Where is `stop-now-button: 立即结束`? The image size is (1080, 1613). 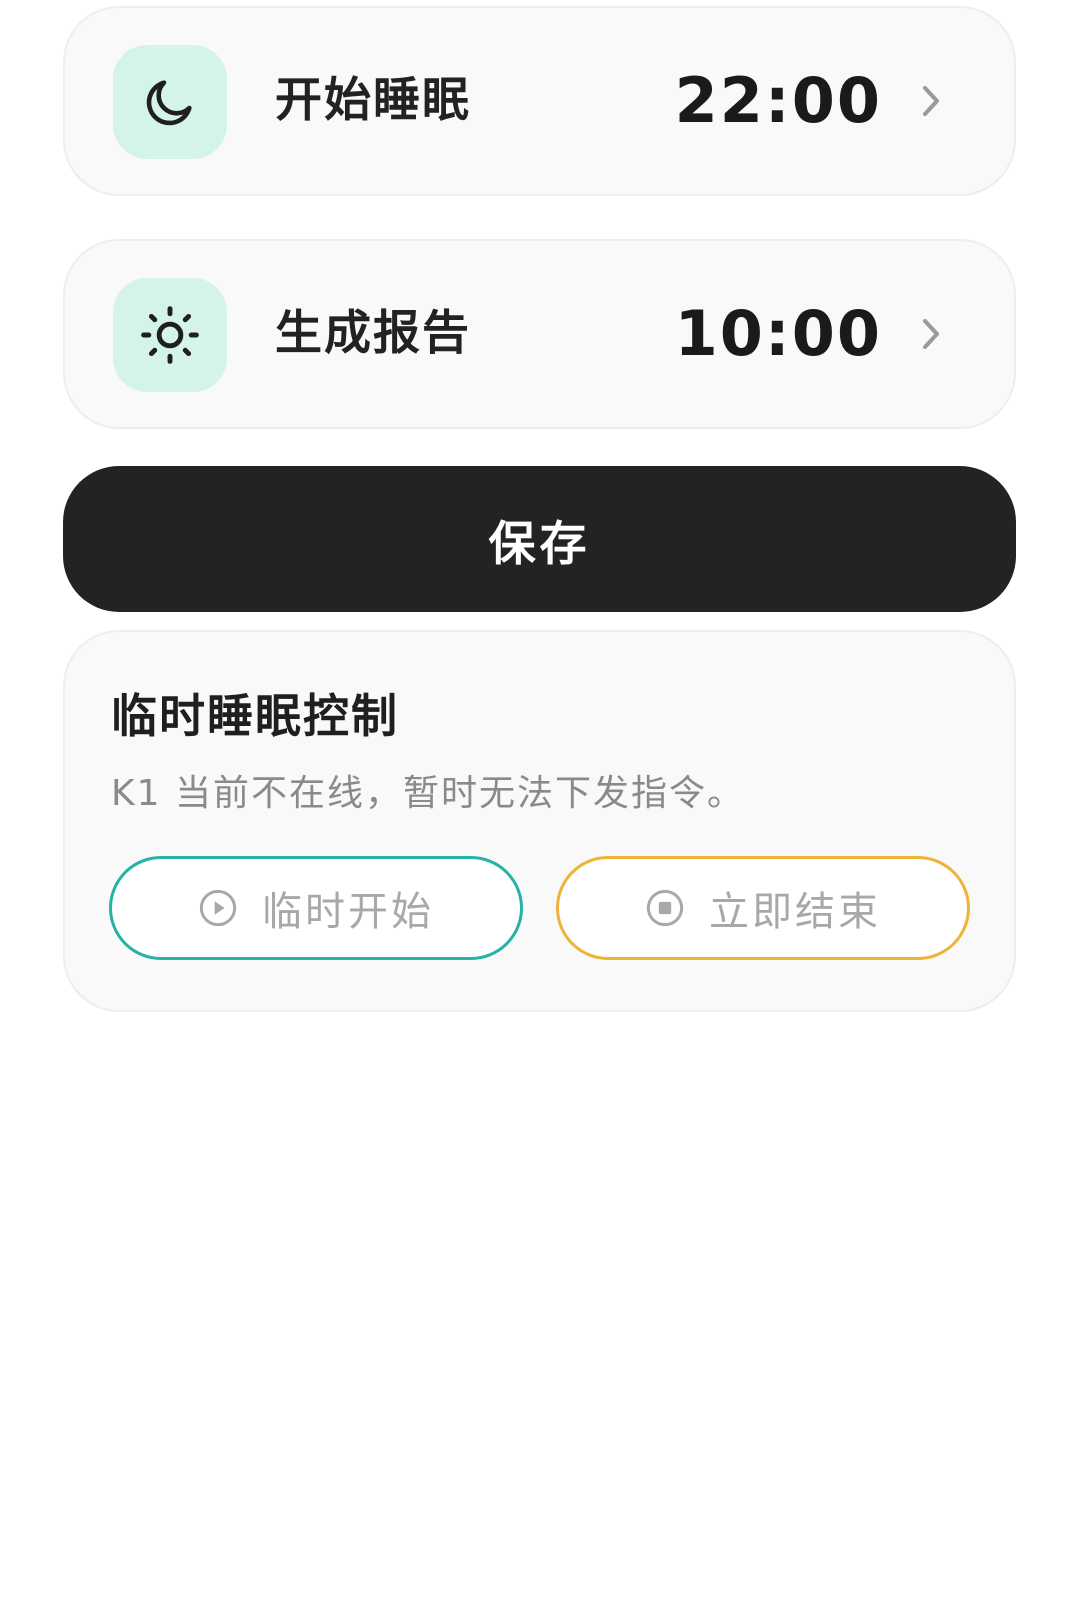
stop-now-button: 立即结束 is located at coordinates (763, 908).